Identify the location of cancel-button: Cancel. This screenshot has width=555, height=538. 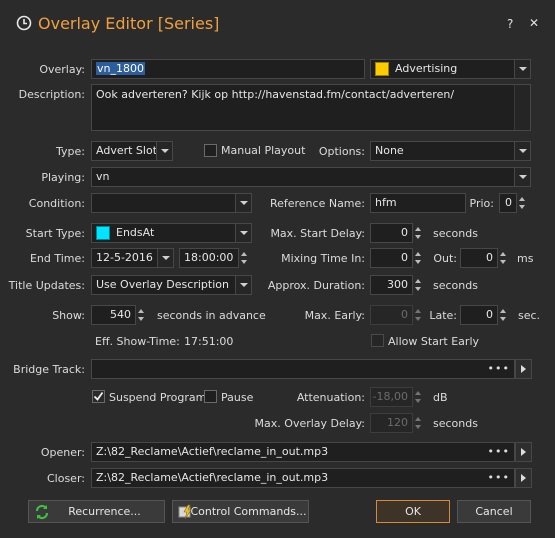
(494, 511).